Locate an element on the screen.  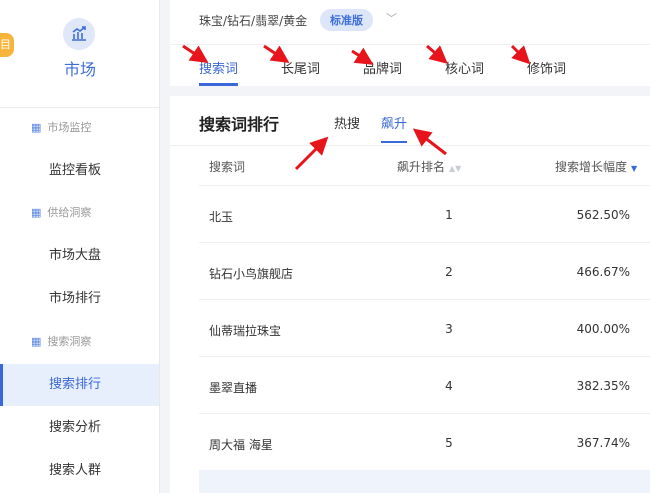
subtab-hot-search: 热搜 is located at coordinates (347, 122).